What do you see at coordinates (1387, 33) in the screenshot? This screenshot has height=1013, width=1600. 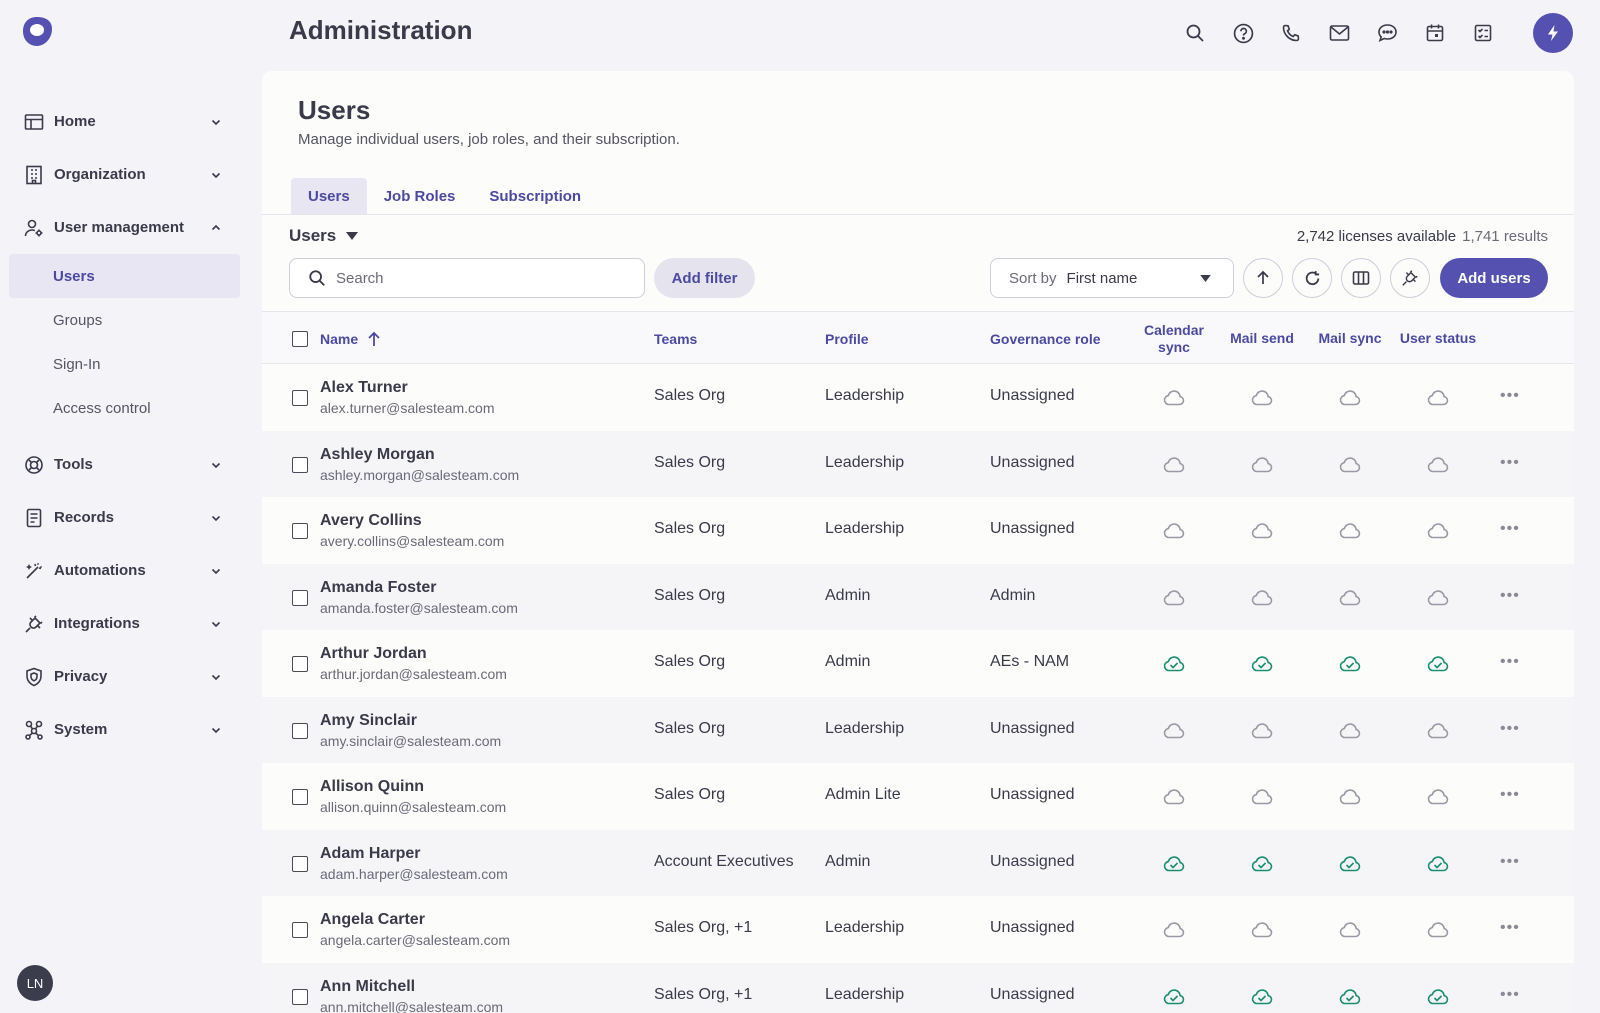 I see `chat-icon` at bounding box center [1387, 33].